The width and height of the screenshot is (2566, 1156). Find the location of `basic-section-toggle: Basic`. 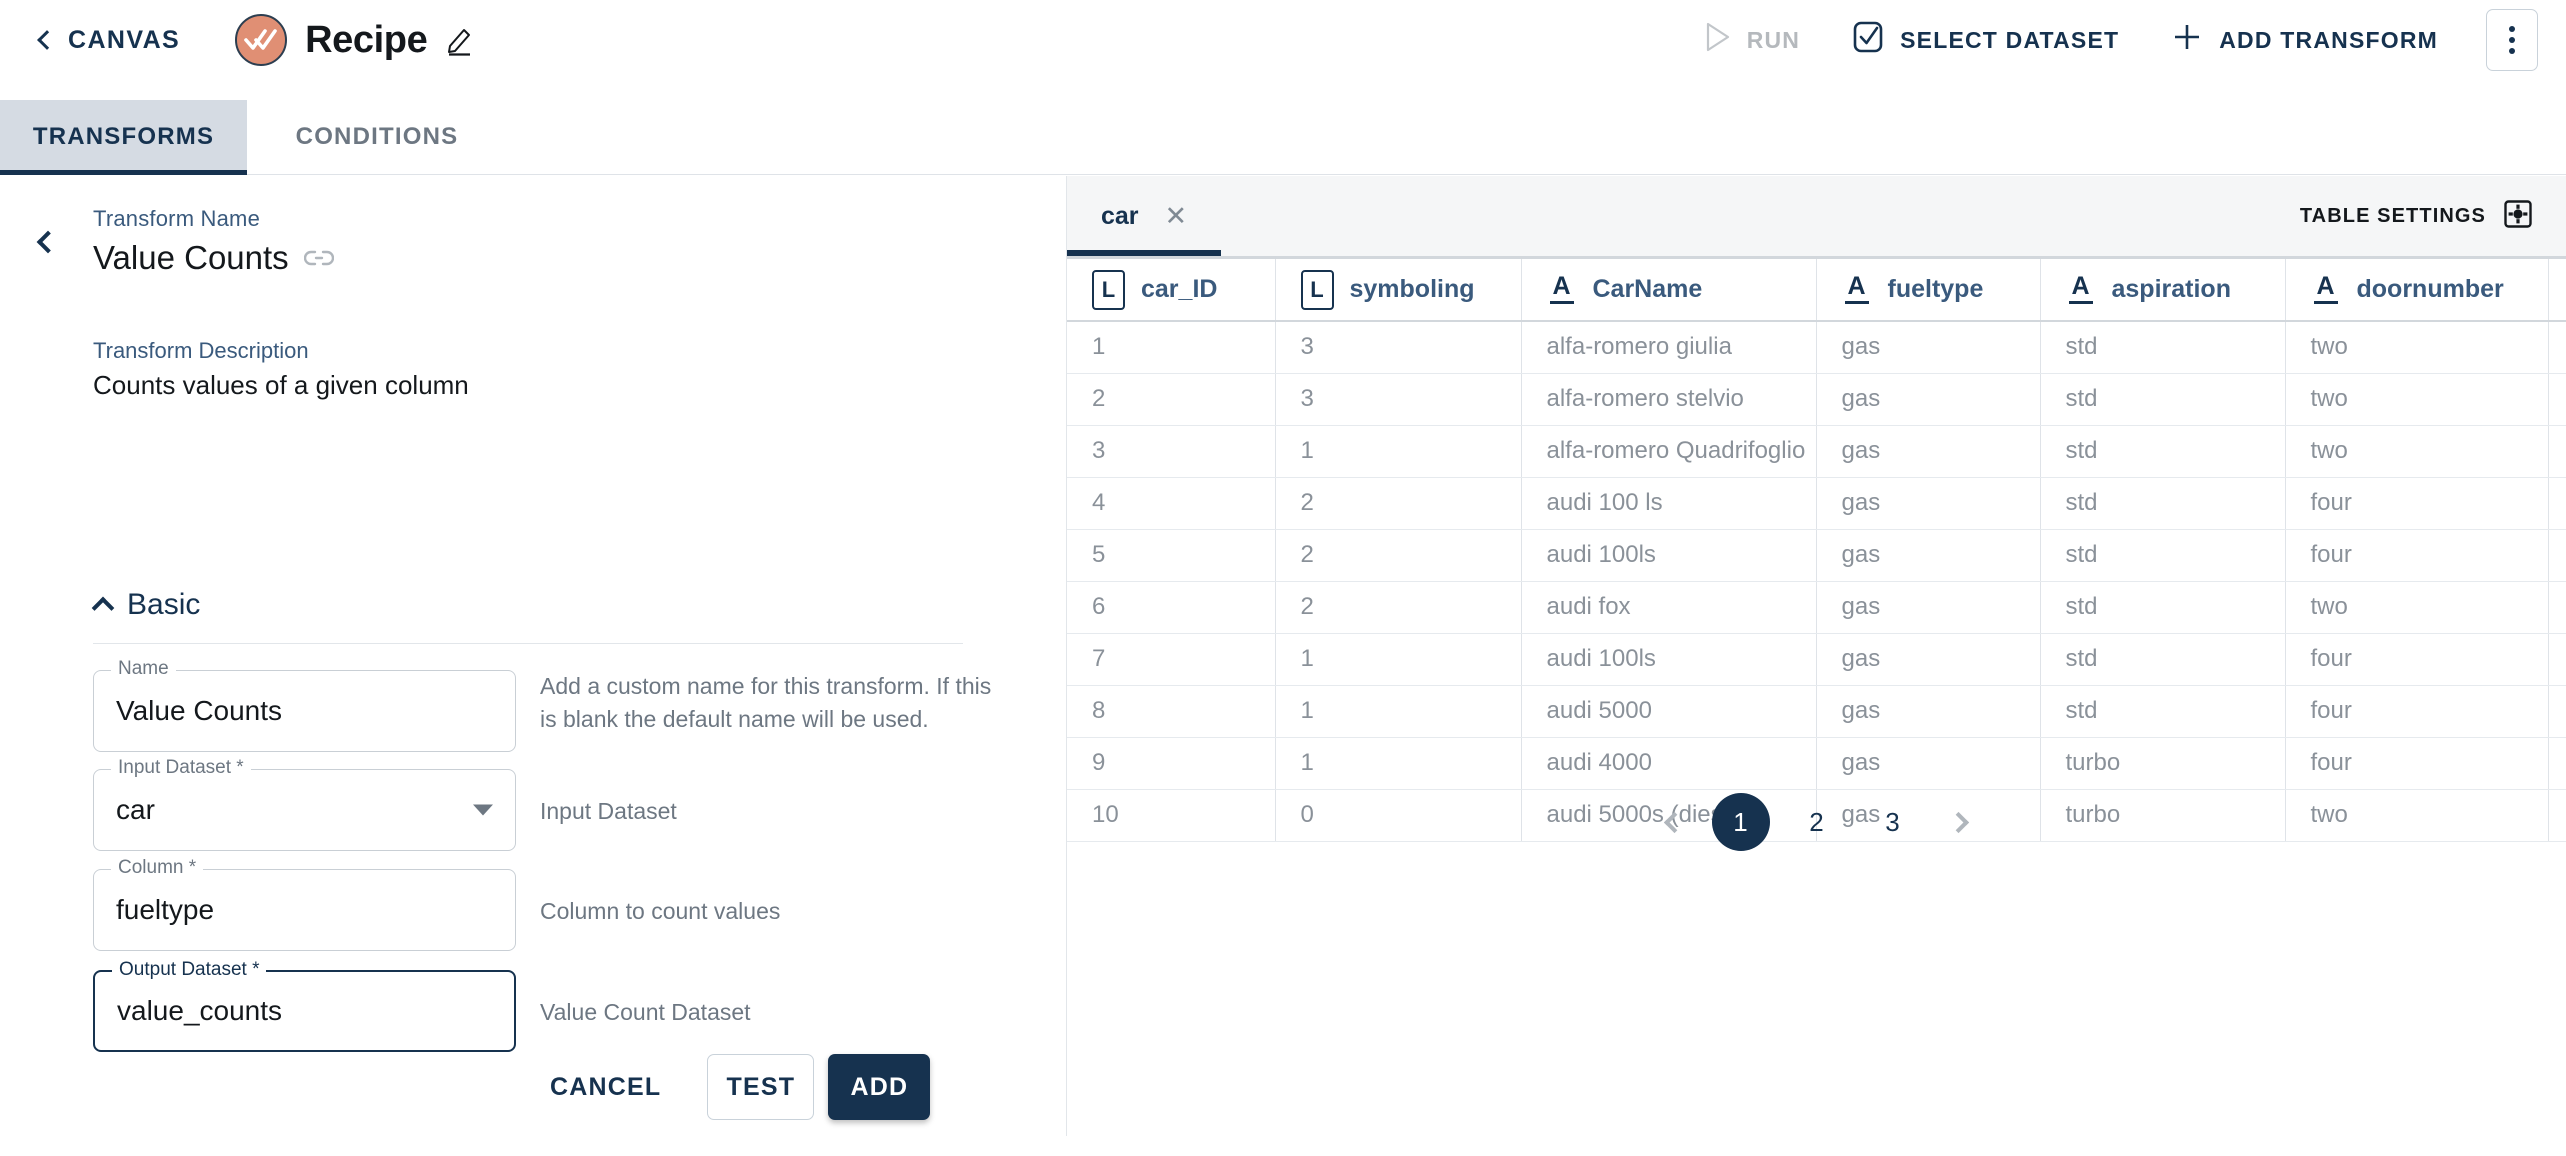

basic-section-toggle: Basic is located at coordinates (146, 605).